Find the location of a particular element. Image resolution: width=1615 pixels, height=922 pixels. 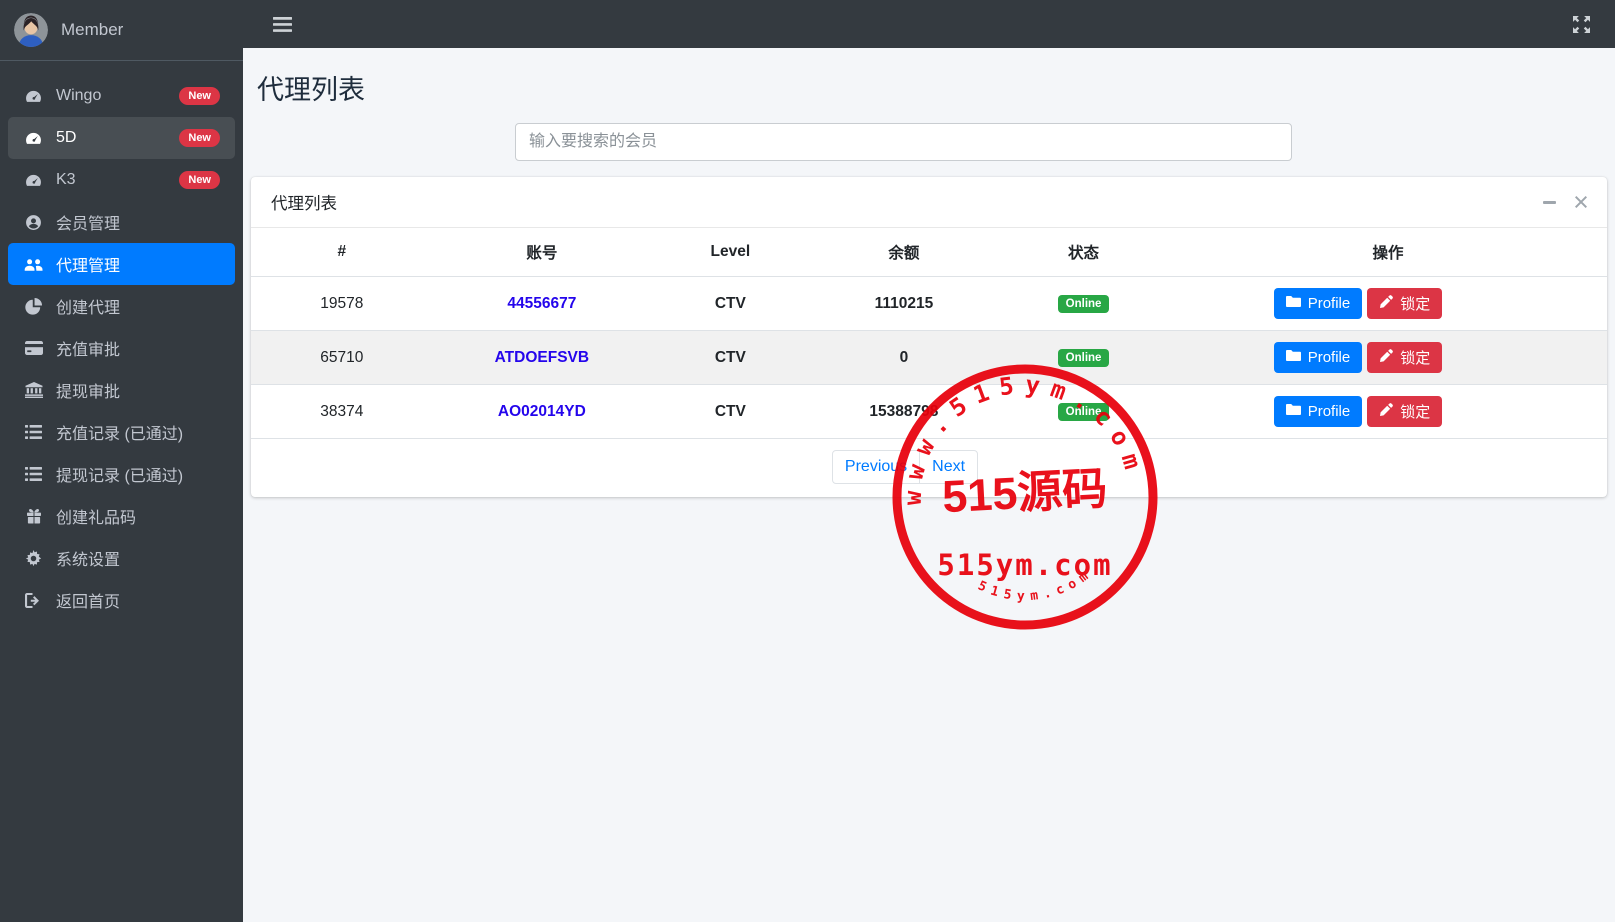

minimize-button is located at coordinates (1549, 202).